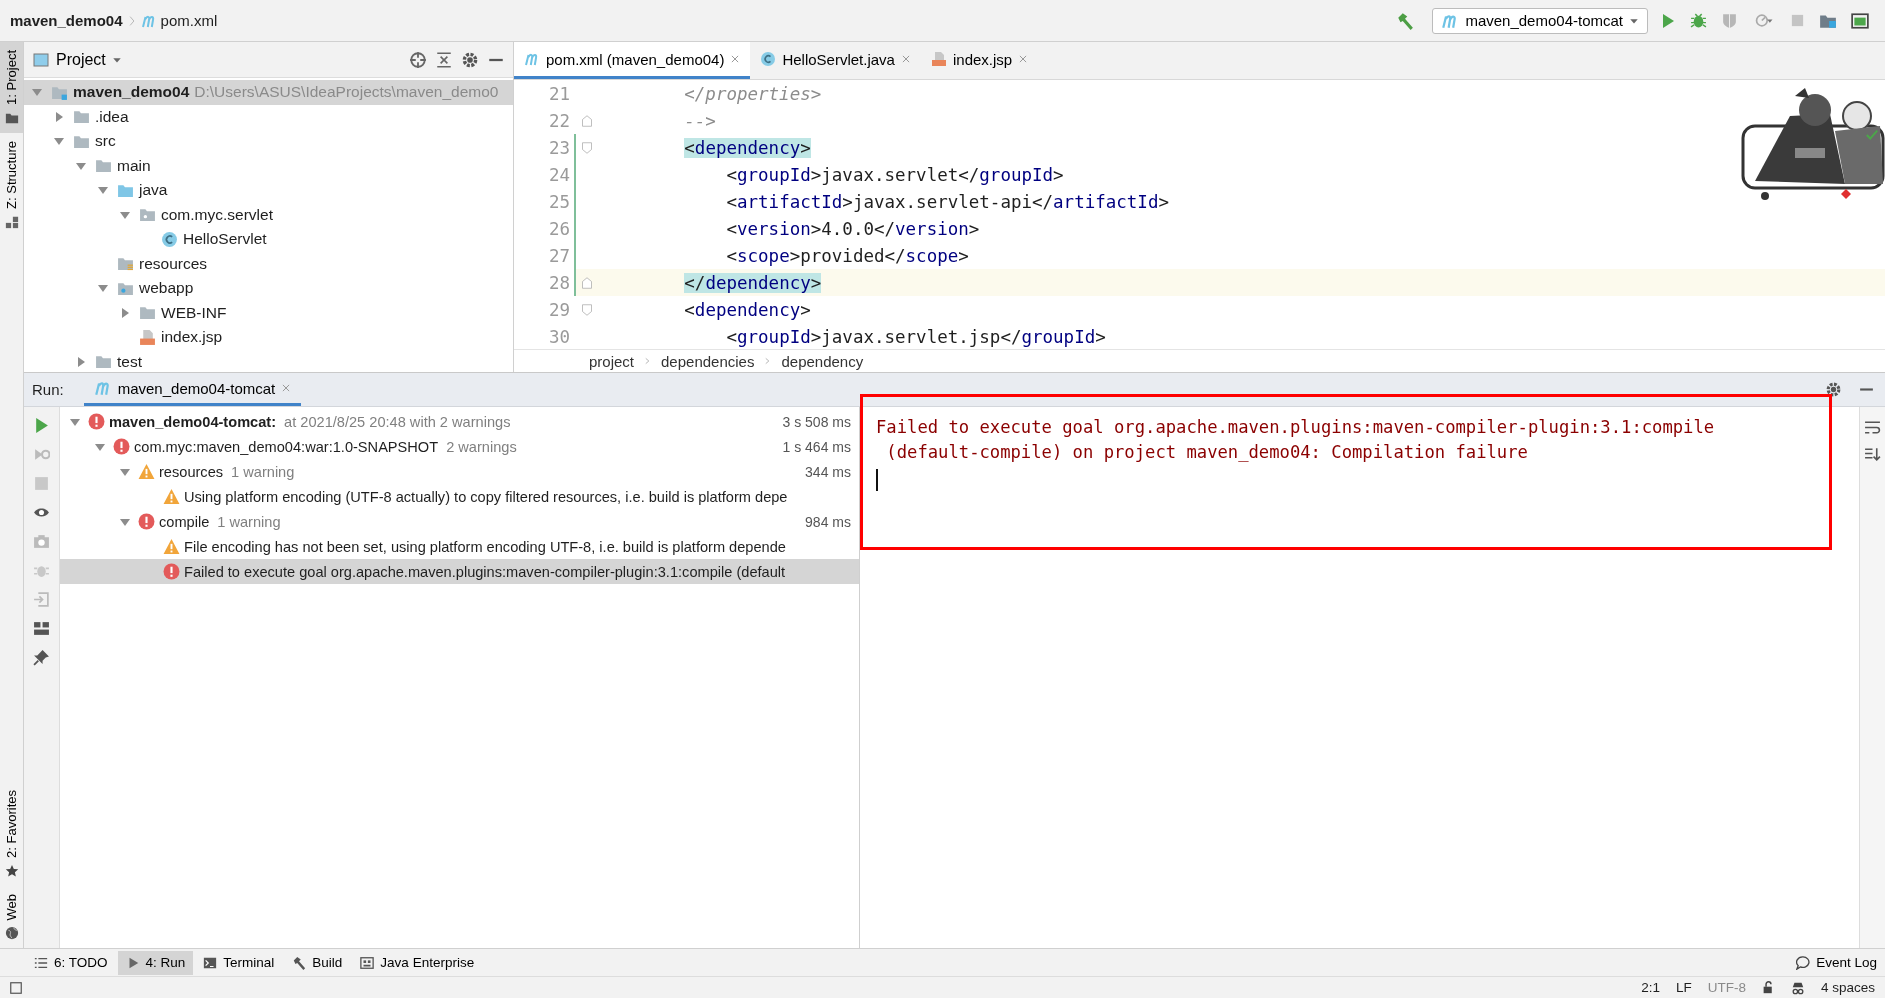  What do you see at coordinates (612, 361) in the screenshot?
I see `breadcrumb-item: project` at bounding box center [612, 361].